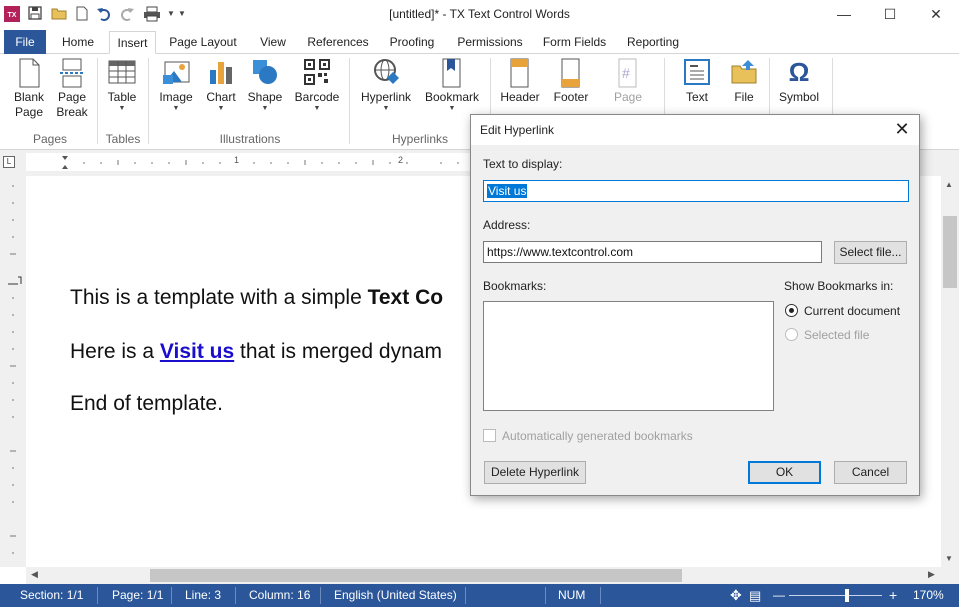 The height and width of the screenshot is (607, 959). I want to click on shape-dropdown-icon: ▼, so click(265, 108).